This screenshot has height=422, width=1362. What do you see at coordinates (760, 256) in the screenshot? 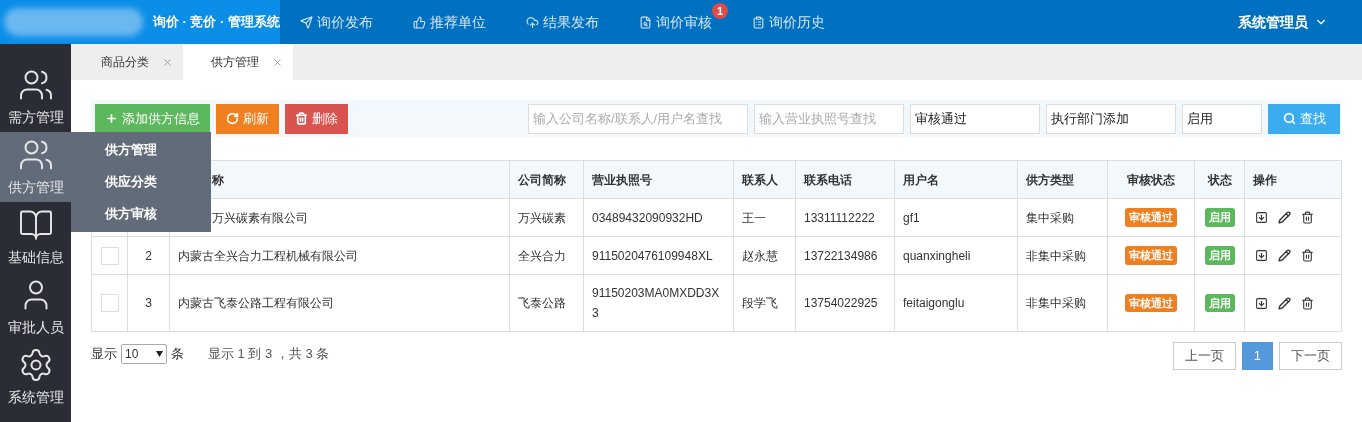
I see `table-cell-text: 赵永慧` at bounding box center [760, 256].